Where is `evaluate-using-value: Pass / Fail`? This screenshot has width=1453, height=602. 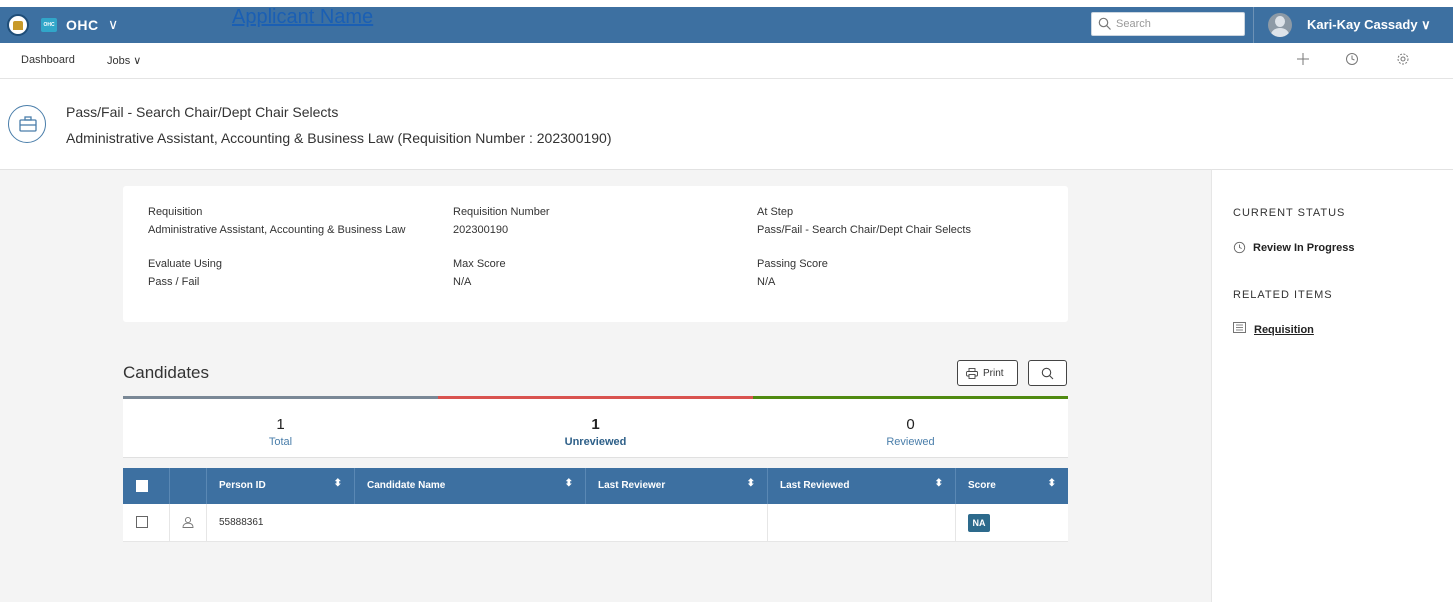 evaluate-using-value: Pass / Fail is located at coordinates (174, 282).